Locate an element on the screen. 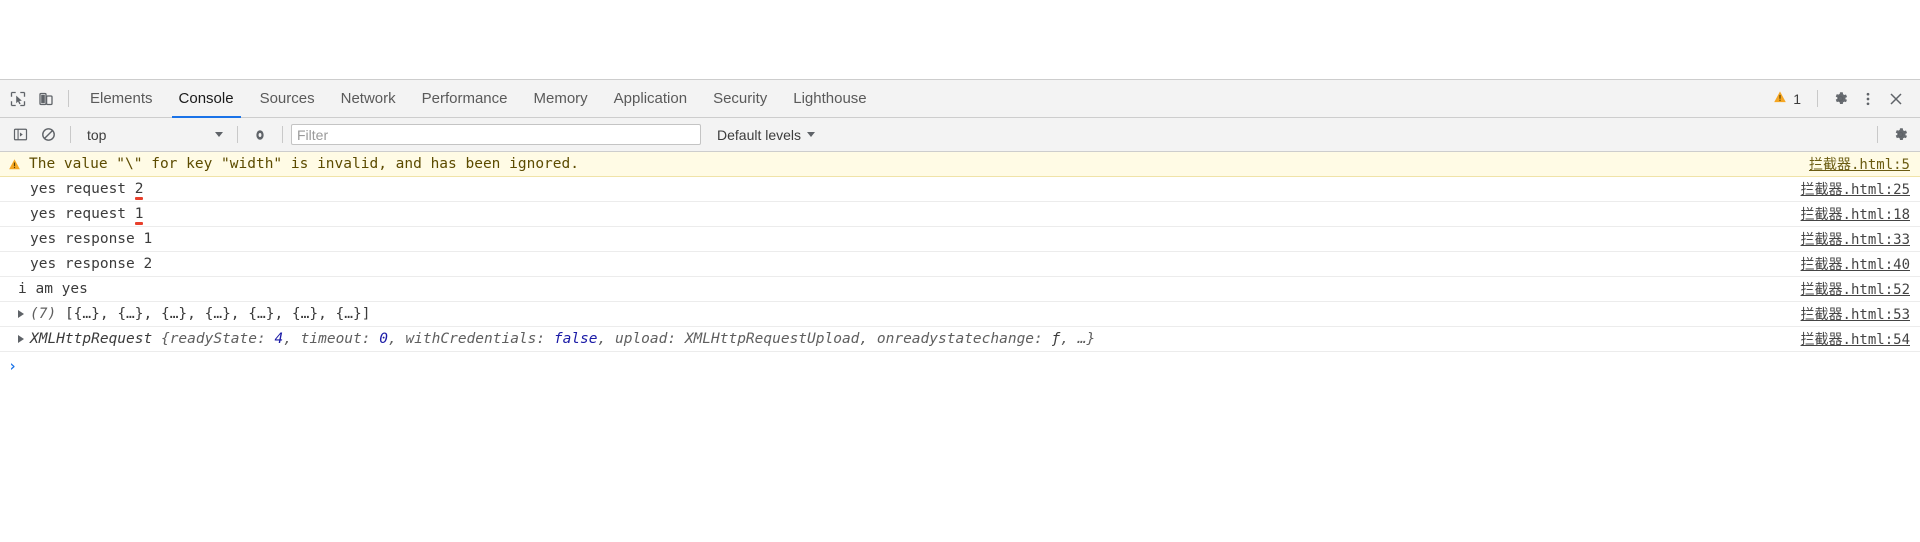  execution-context-select: top is located at coordinates (154, 135).